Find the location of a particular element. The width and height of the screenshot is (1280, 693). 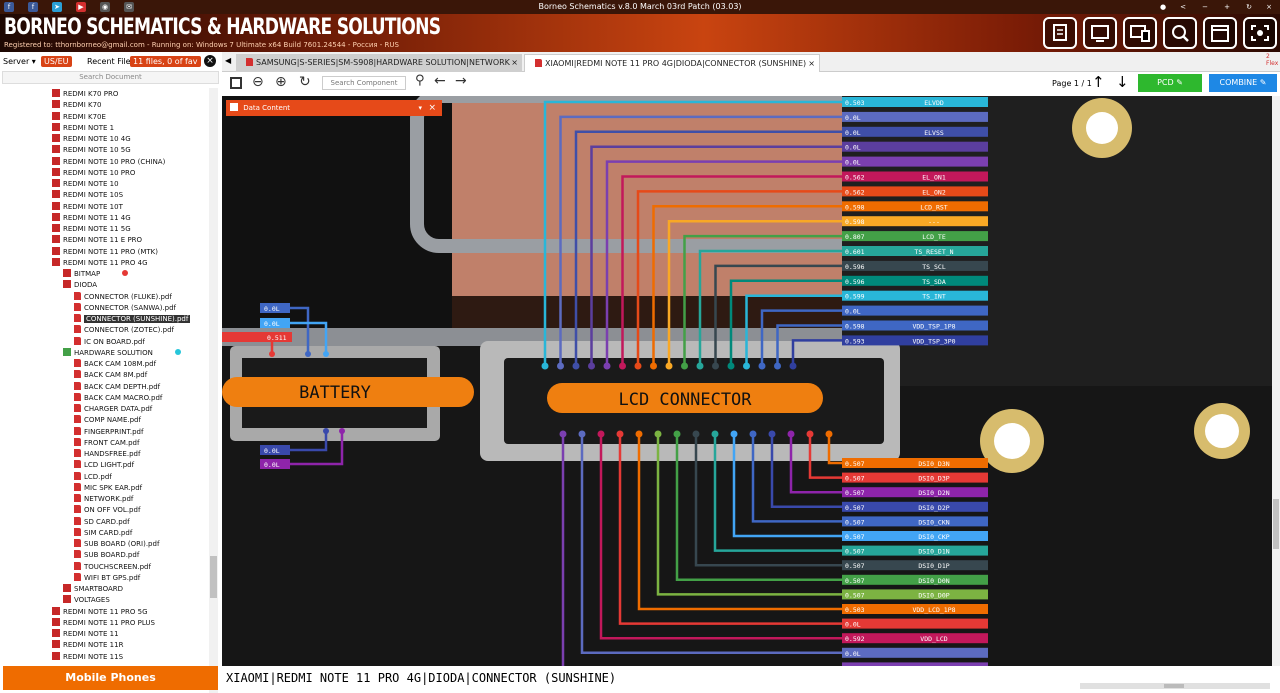

document-button is located at coordinates (1060, 33).